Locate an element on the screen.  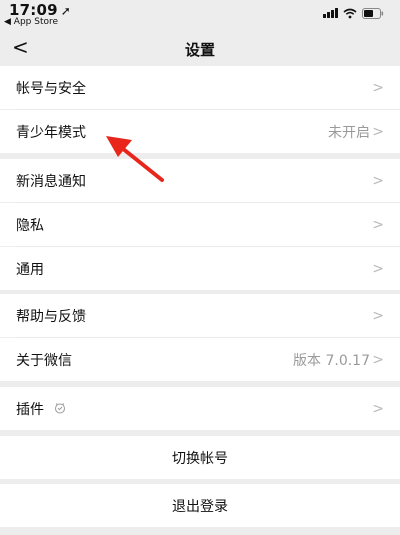
settings-item-label: 关于微信 is located at coordinates (44, 360).